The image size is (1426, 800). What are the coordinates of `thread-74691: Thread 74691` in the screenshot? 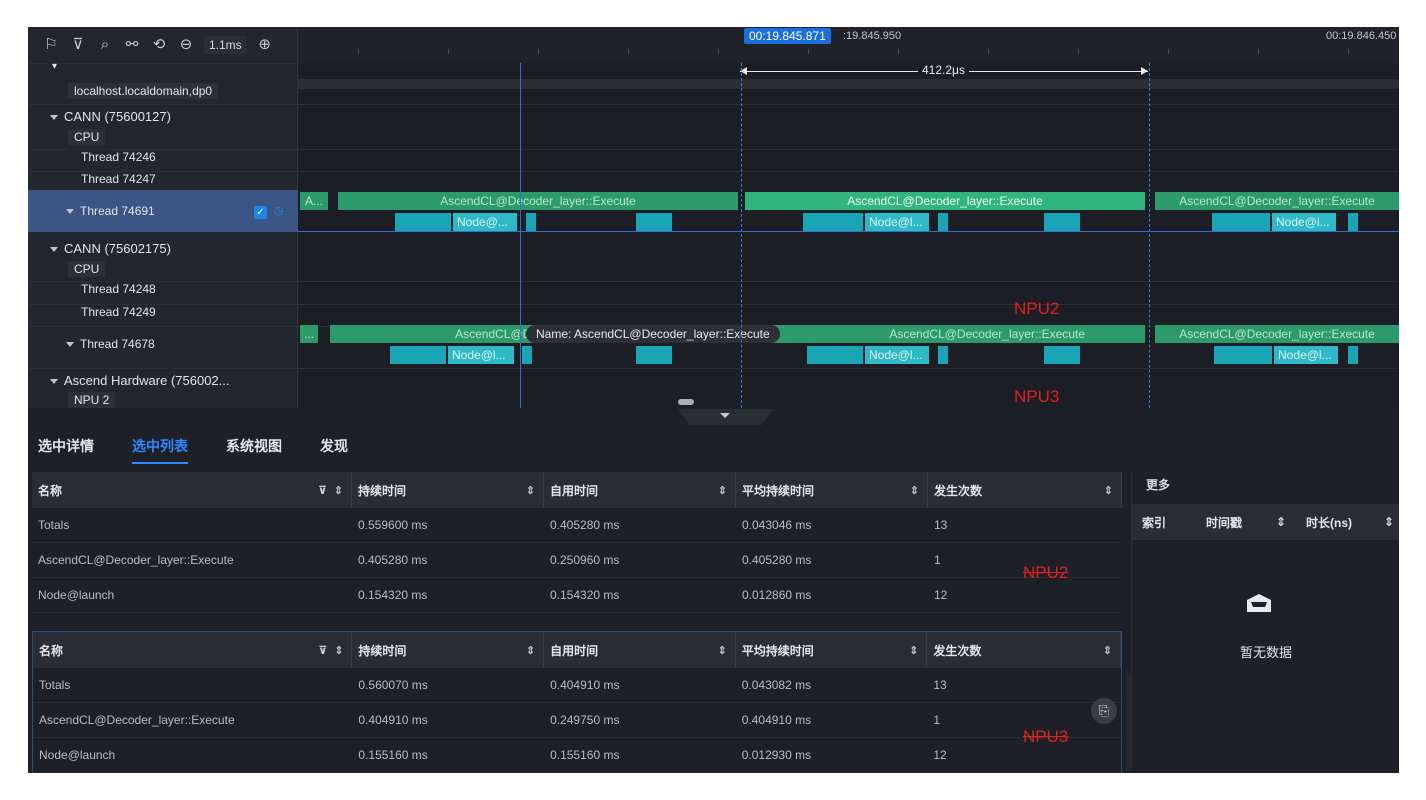 It's located at (110, 211).